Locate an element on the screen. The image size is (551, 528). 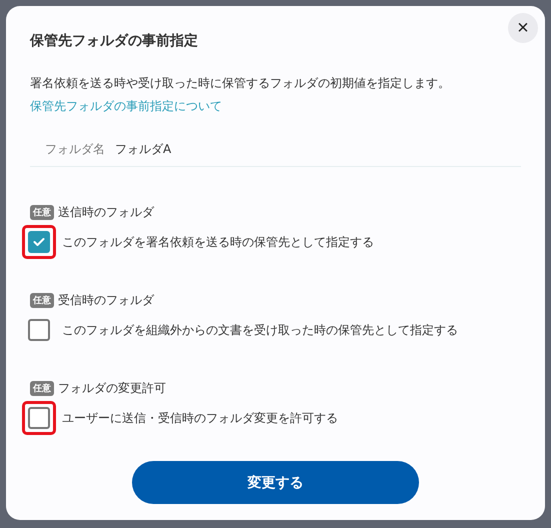
checkbox-label: ユーザーに送信・受信時のフォルダ変更を許可する is located at coordinates (200, 418).